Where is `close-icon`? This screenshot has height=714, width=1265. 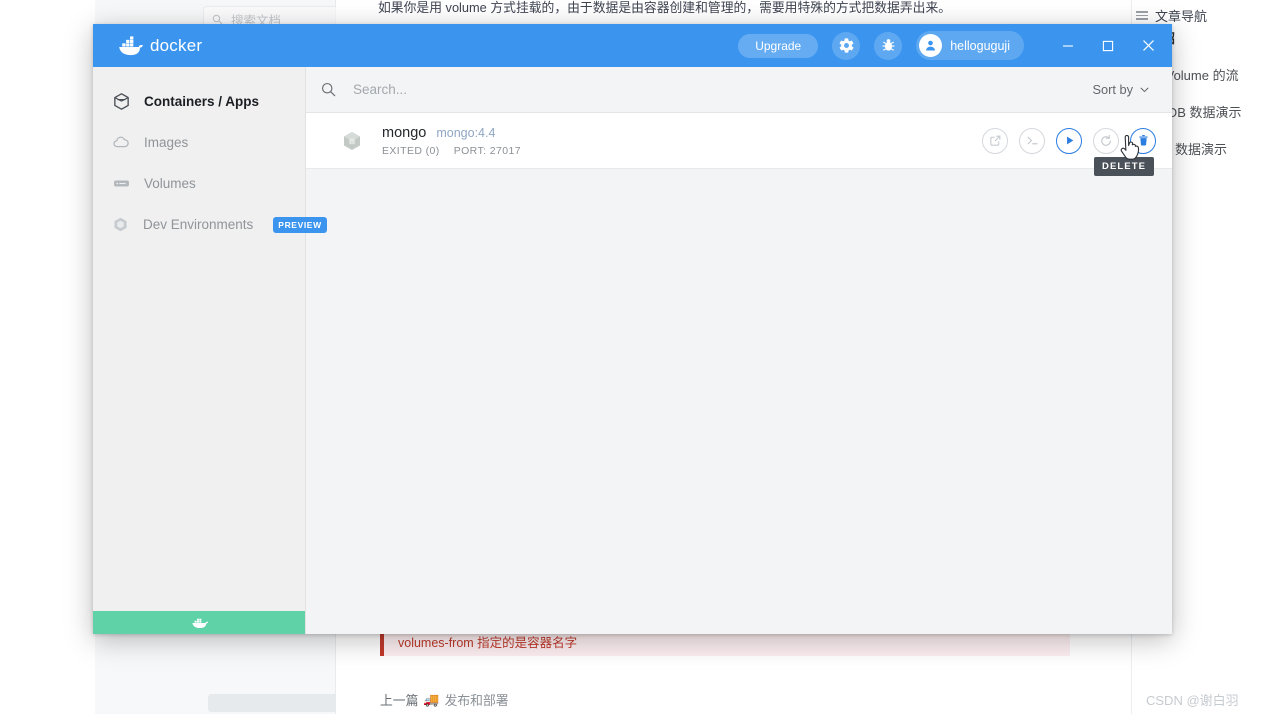 close-icon is located at coordinates (1148, 45).